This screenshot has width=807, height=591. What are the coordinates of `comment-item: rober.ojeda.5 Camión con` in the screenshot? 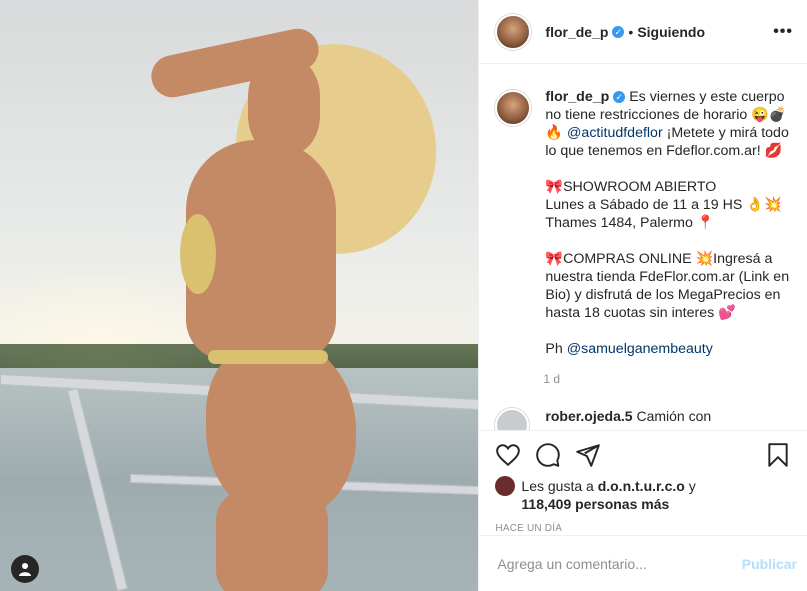 It's located at (645, 419).